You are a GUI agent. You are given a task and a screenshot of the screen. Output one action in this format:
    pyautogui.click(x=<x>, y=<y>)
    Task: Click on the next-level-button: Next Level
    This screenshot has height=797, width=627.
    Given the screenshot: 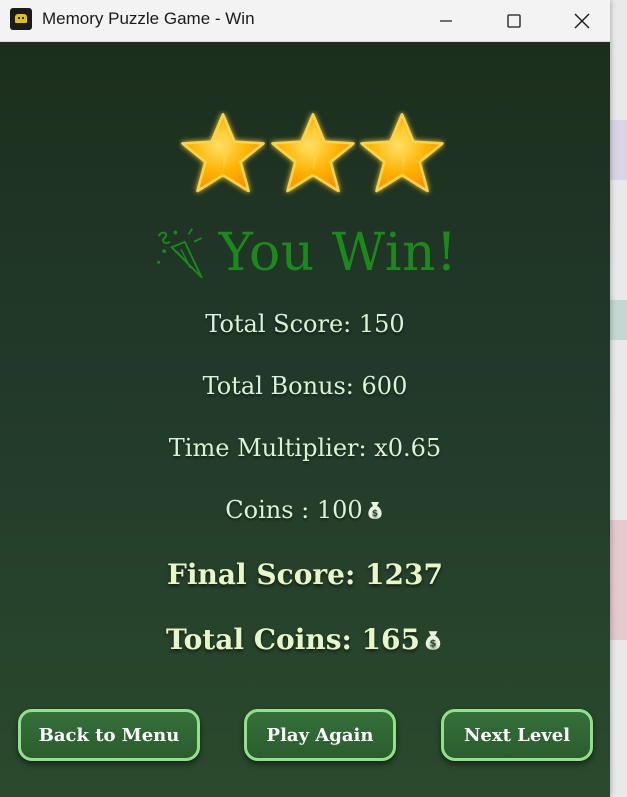 What is the action you would take?
    pyautogui.click(x=517, y=735)
    